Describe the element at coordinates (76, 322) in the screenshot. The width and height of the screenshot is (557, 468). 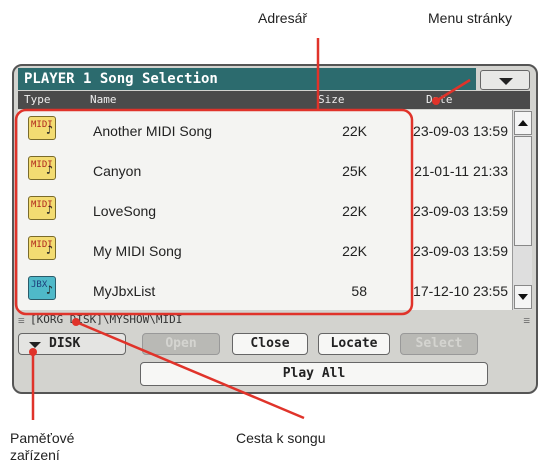
I see `path-dot` at that location.